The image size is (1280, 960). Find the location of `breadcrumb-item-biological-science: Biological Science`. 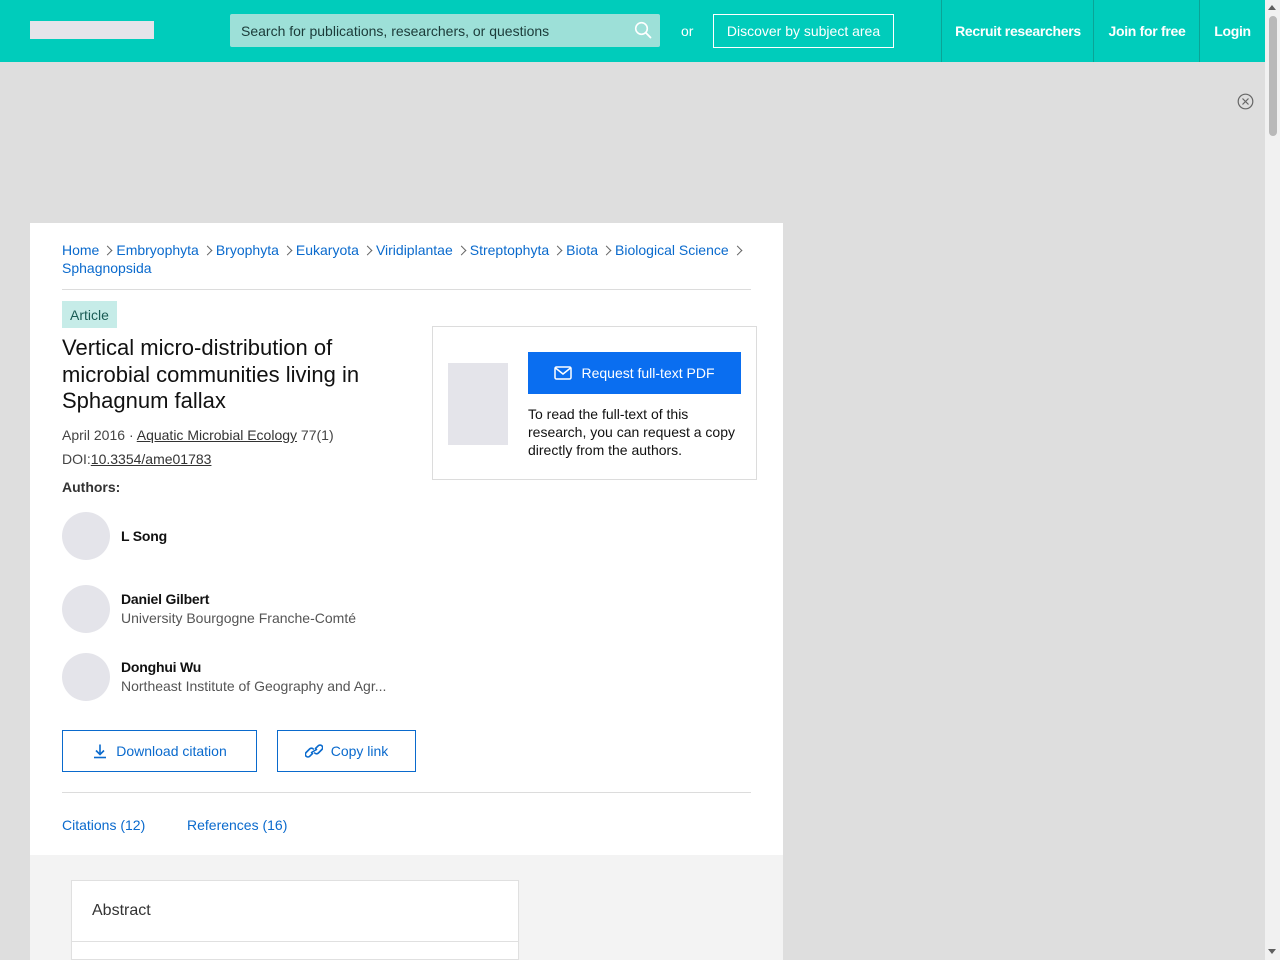

breadcrumb-item-biological-science: Biological Science is located at coordinates (672, 250).